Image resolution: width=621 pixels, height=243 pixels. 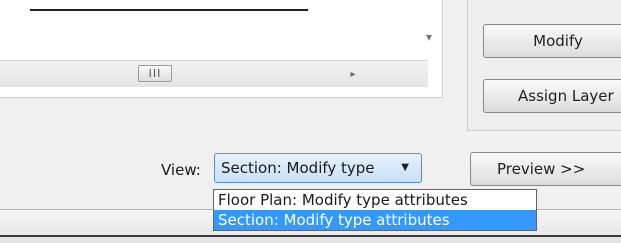 I want to click on horizontal-scrollbar: III ▸, so click(x=214, y=73).